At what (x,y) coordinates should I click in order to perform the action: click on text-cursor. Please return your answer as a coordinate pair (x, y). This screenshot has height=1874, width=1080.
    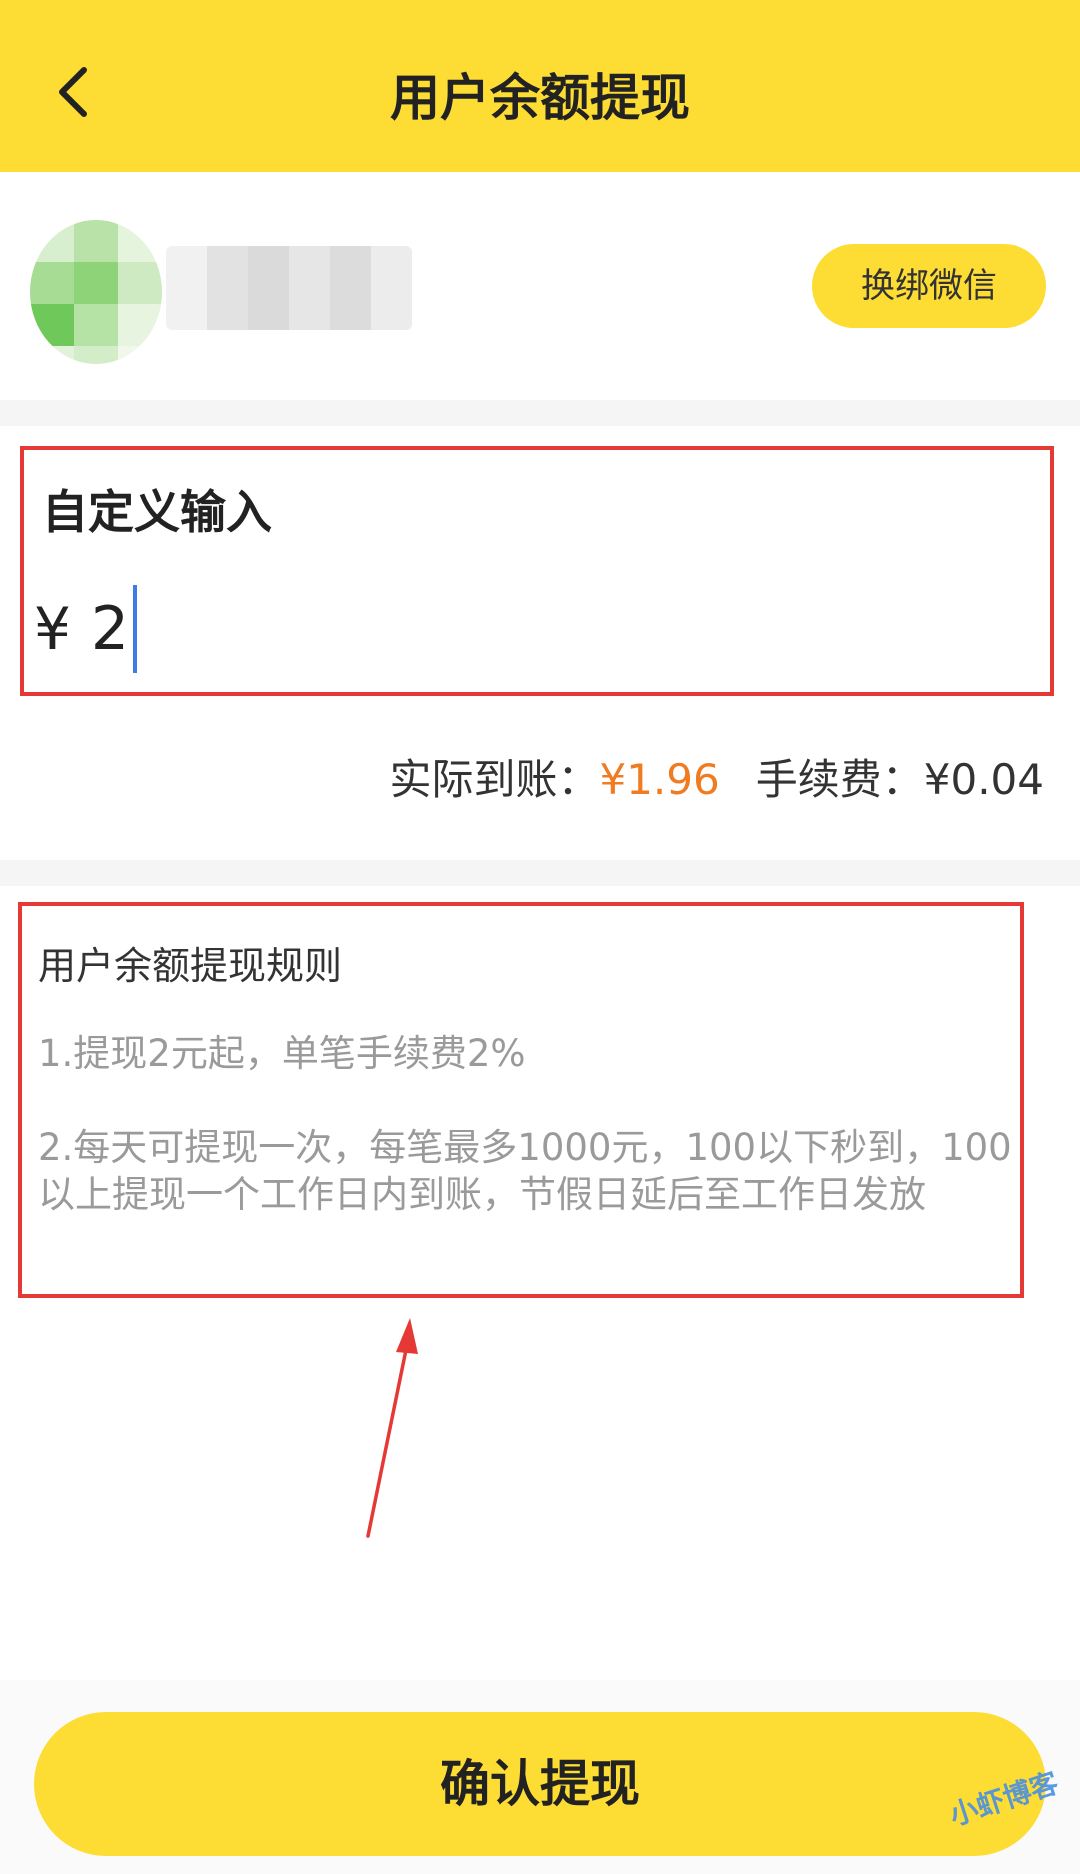
    Looking at the image, I should click on (135, 629).